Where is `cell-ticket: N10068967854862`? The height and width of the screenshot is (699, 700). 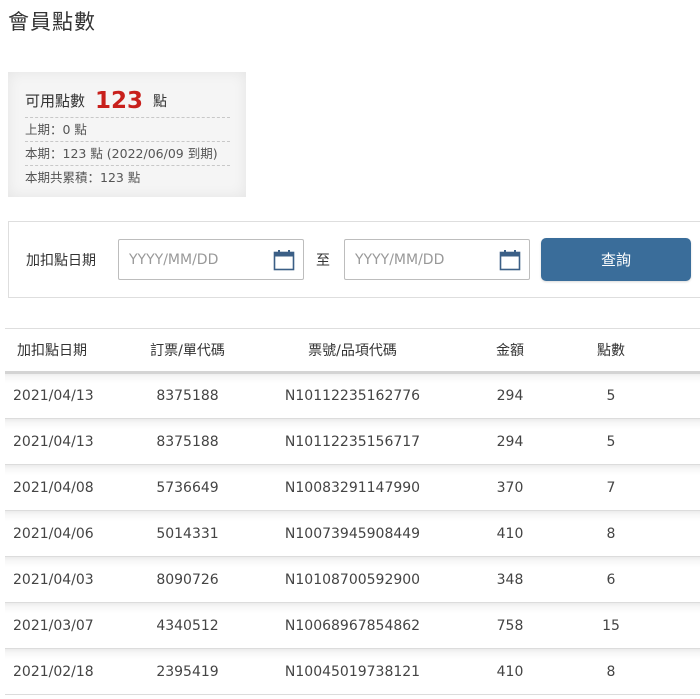
cell-ticket: N10068967854862 is located at coordinates (352, 625).